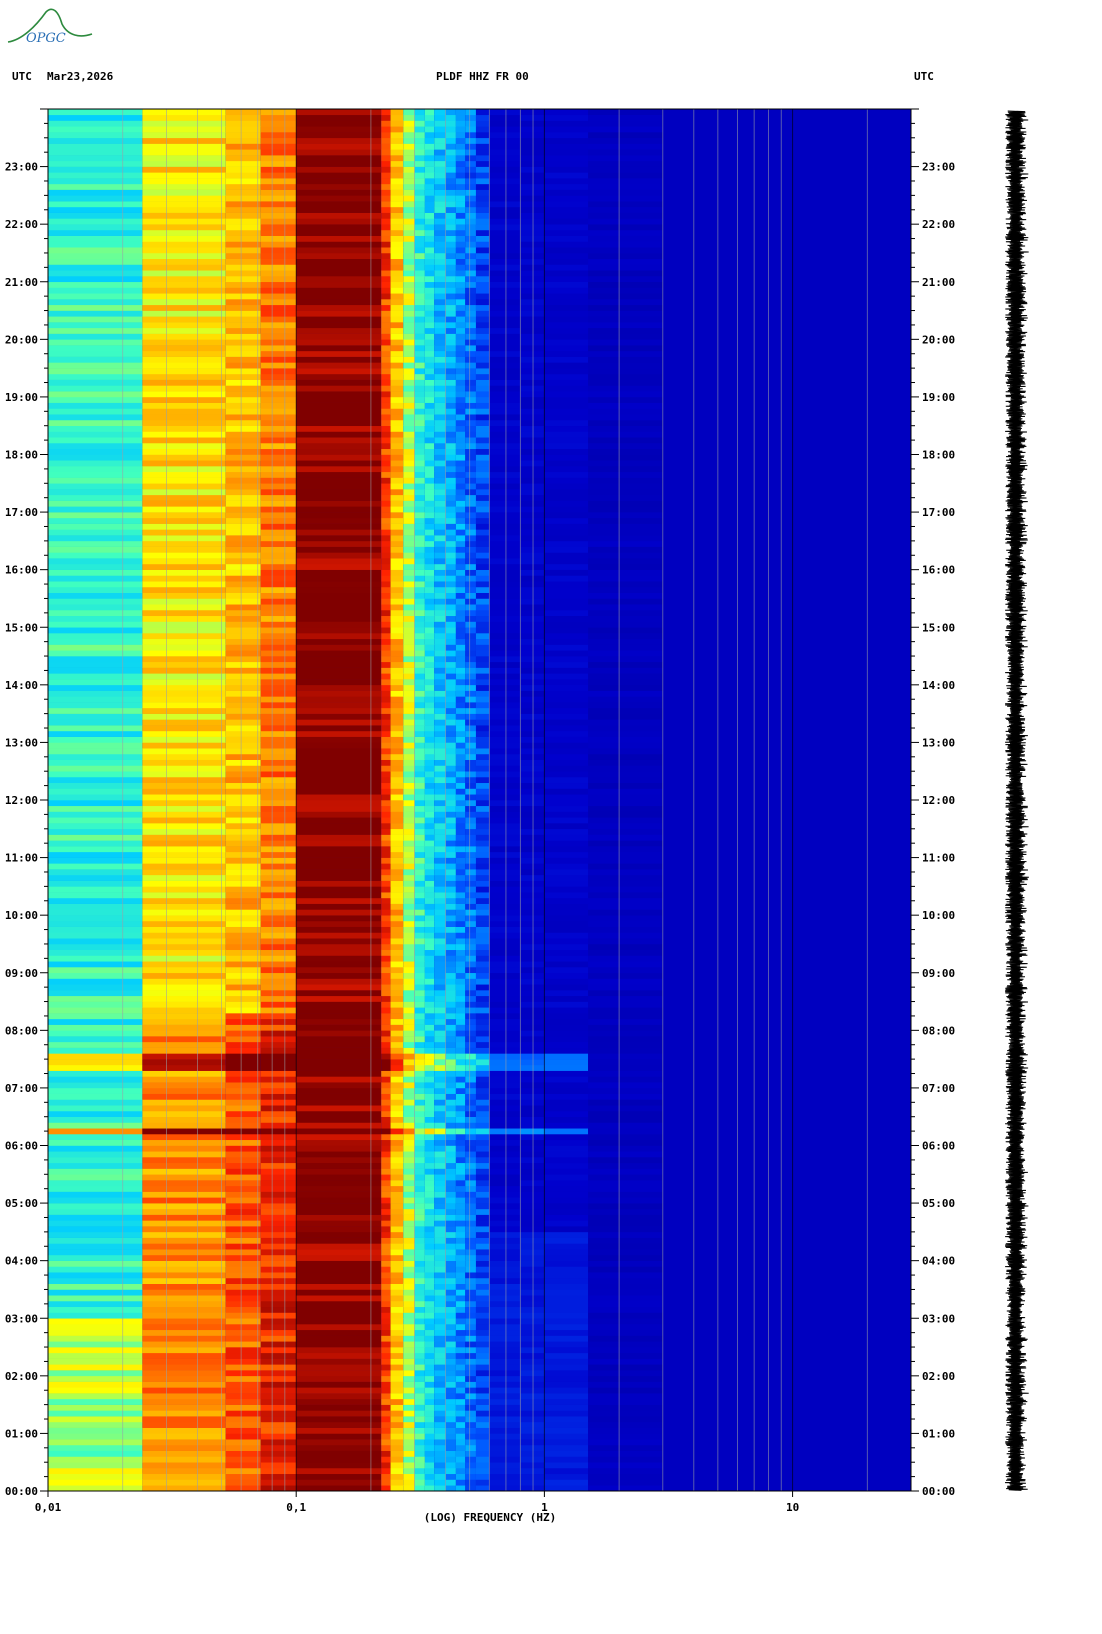 The height and width of the screenshot is (1634, 1102). I want to click on y-tick-label-left: 08:00, so click(21, 1030).